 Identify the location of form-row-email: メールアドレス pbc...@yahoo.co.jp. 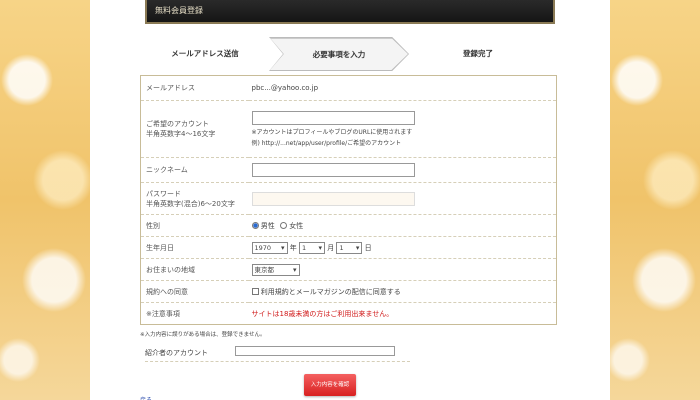
(348, 88).